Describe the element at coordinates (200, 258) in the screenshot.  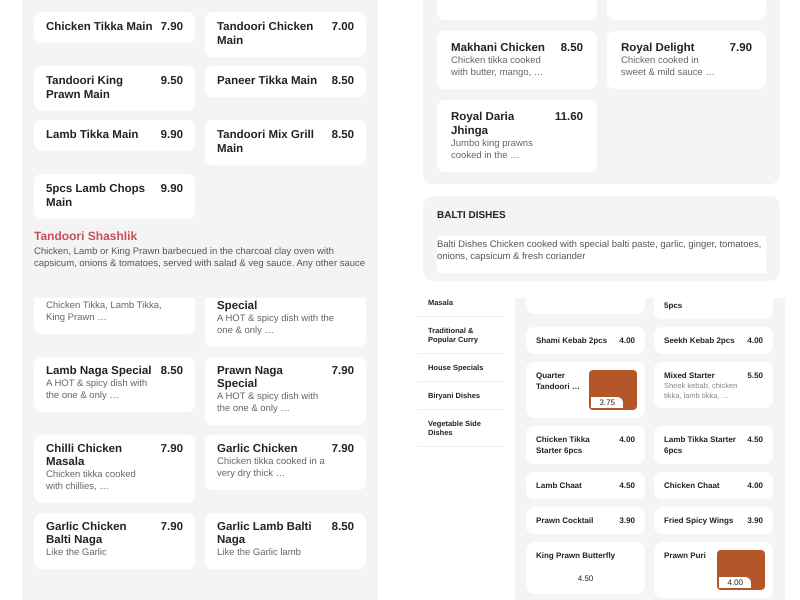
I see `section-description: Chicken, Lamb or King Prawn barbecued in the charcoal clay oven with capsicum, onions & tomatoes, served with salad & veg sauce. Any other sauce` at that location.